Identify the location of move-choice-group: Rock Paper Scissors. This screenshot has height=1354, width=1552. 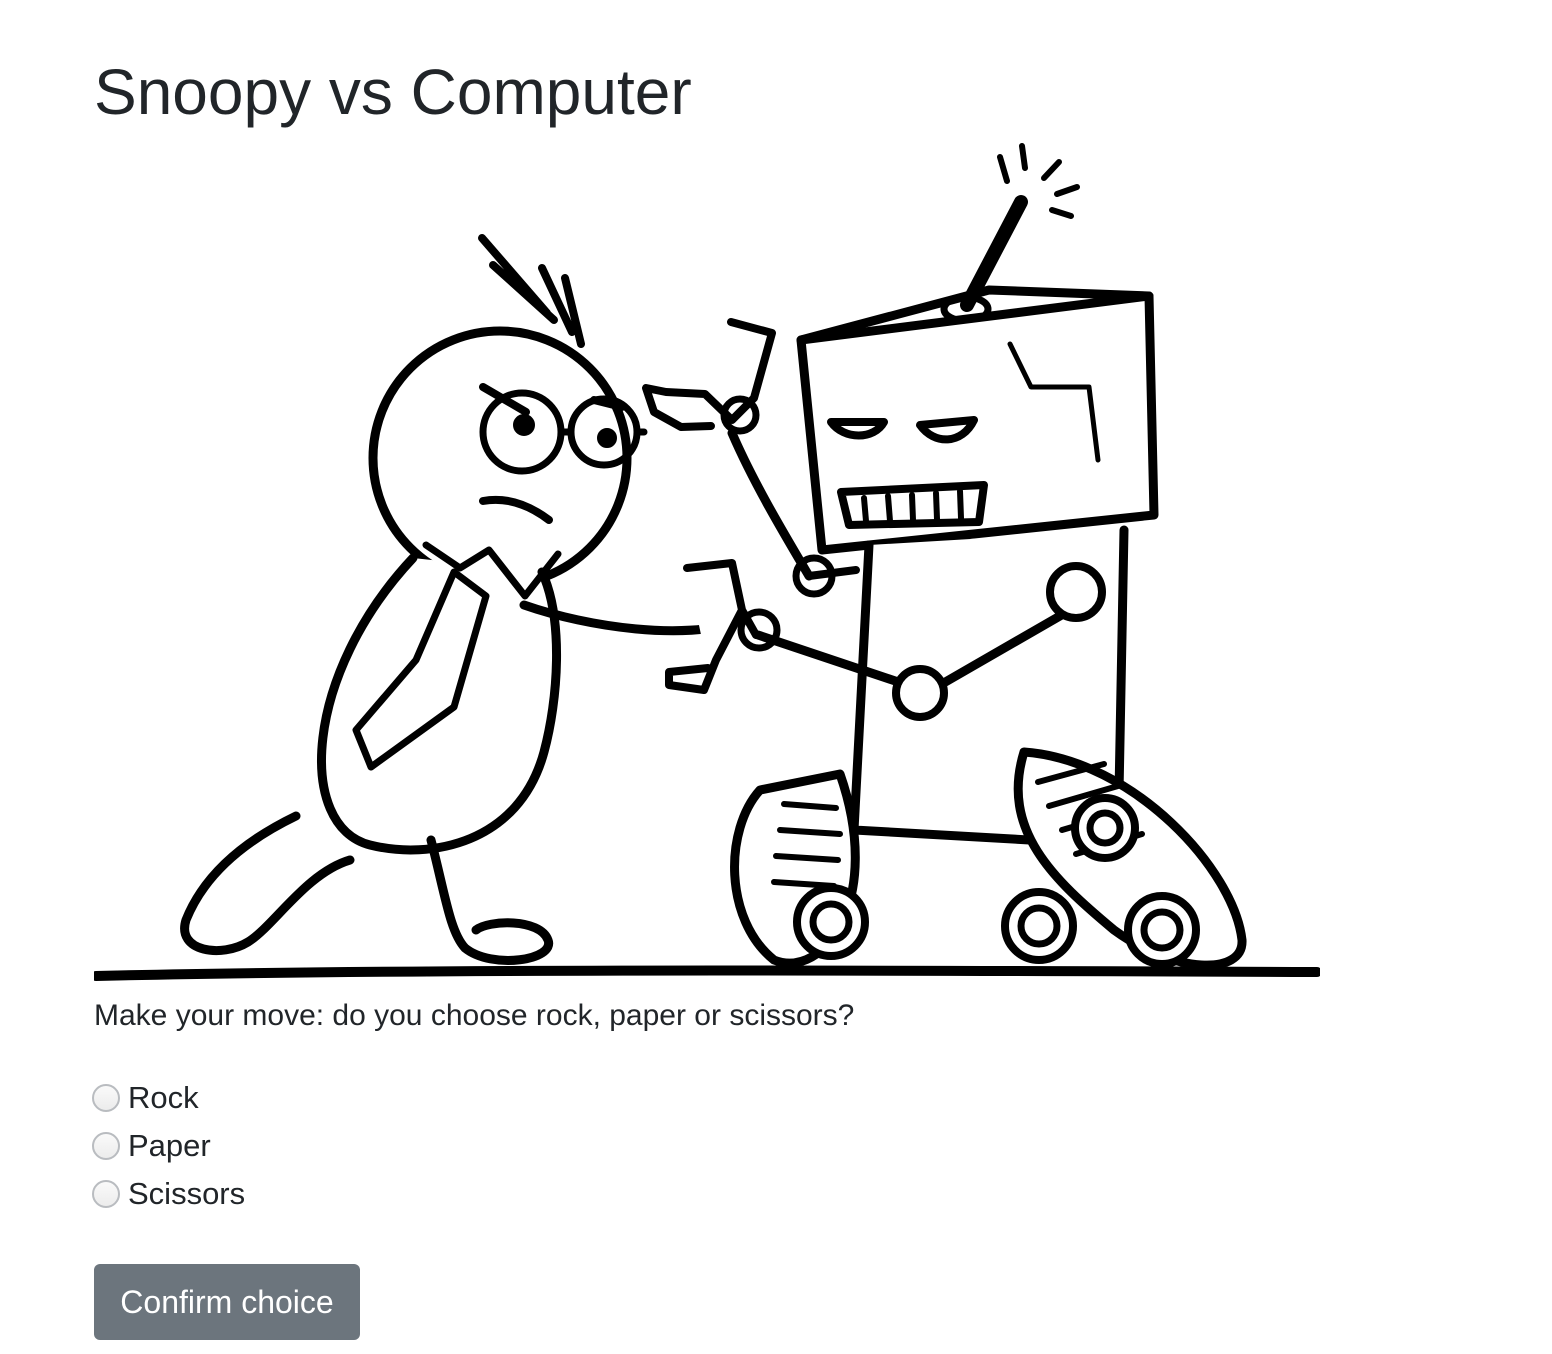
(168, 1146).